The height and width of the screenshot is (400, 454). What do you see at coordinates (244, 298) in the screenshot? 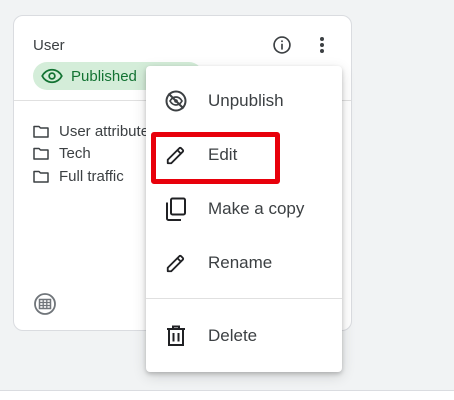
I see `menu-divider` at bounding box center [244, 298].